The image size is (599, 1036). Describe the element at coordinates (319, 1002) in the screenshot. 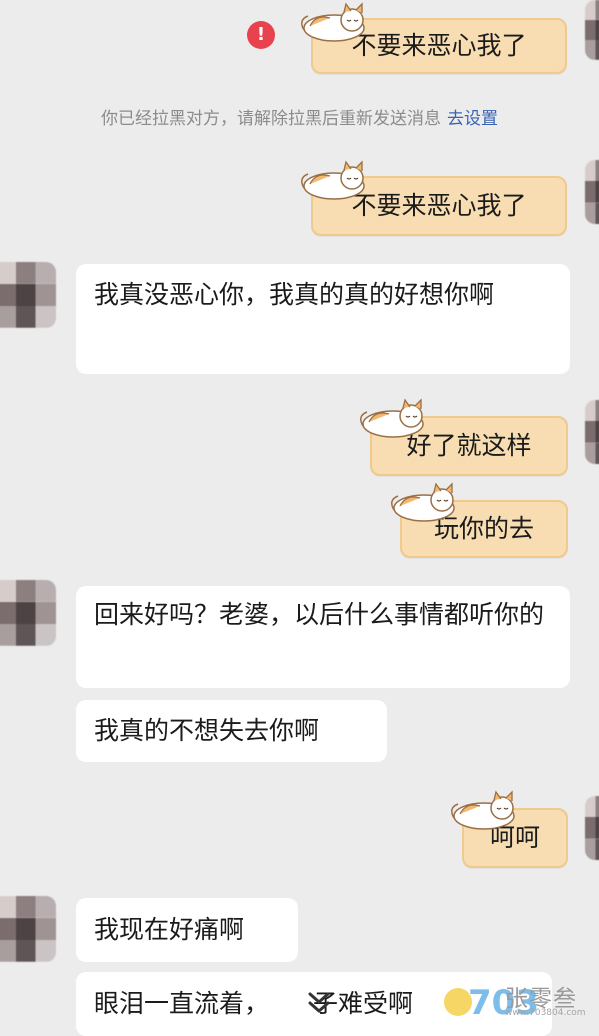

I see `chevron-down-icon` at that location.